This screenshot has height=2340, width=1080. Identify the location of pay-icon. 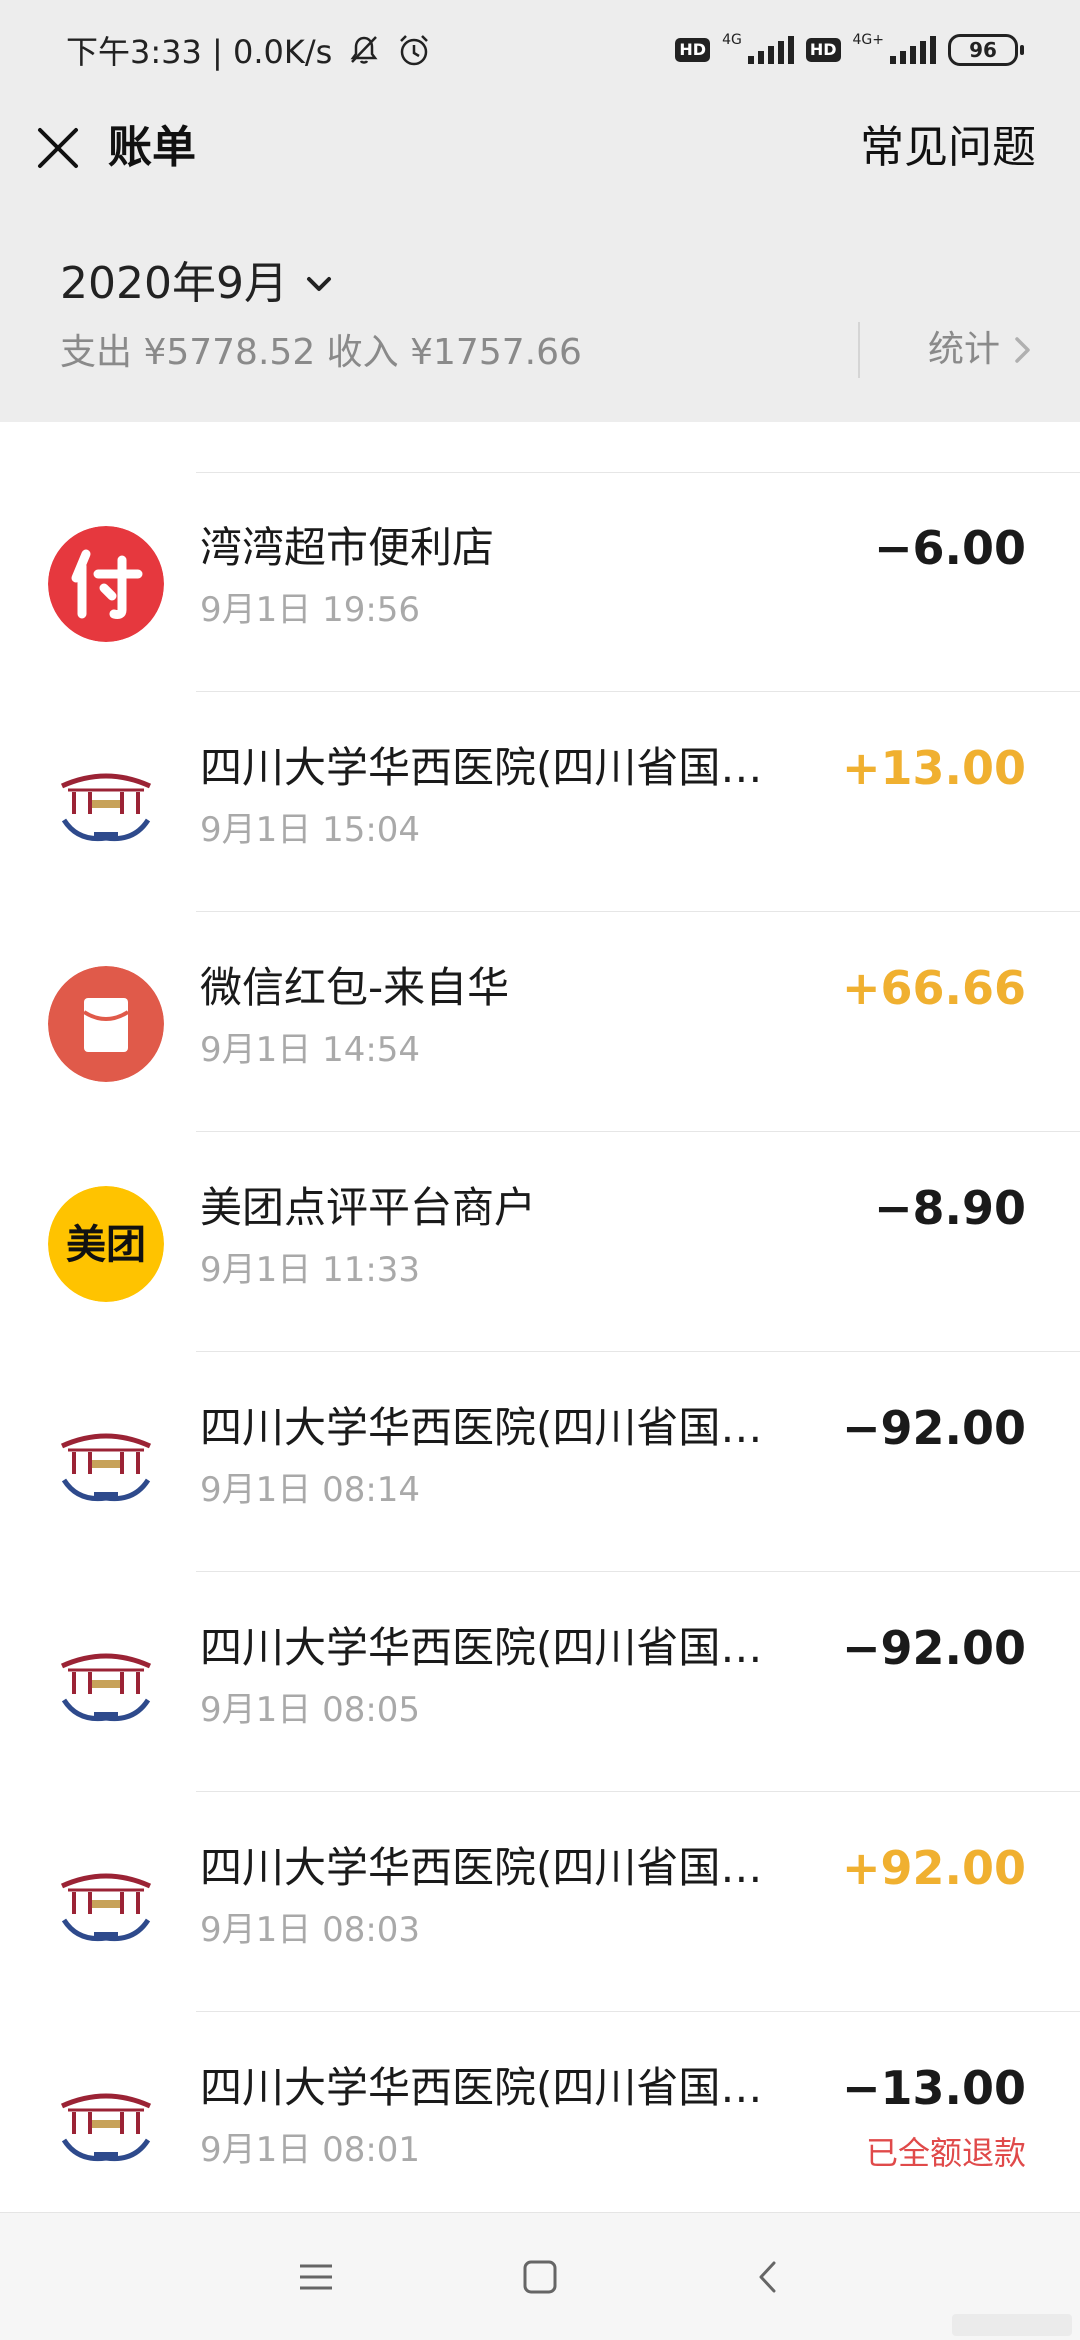
(106, 584).